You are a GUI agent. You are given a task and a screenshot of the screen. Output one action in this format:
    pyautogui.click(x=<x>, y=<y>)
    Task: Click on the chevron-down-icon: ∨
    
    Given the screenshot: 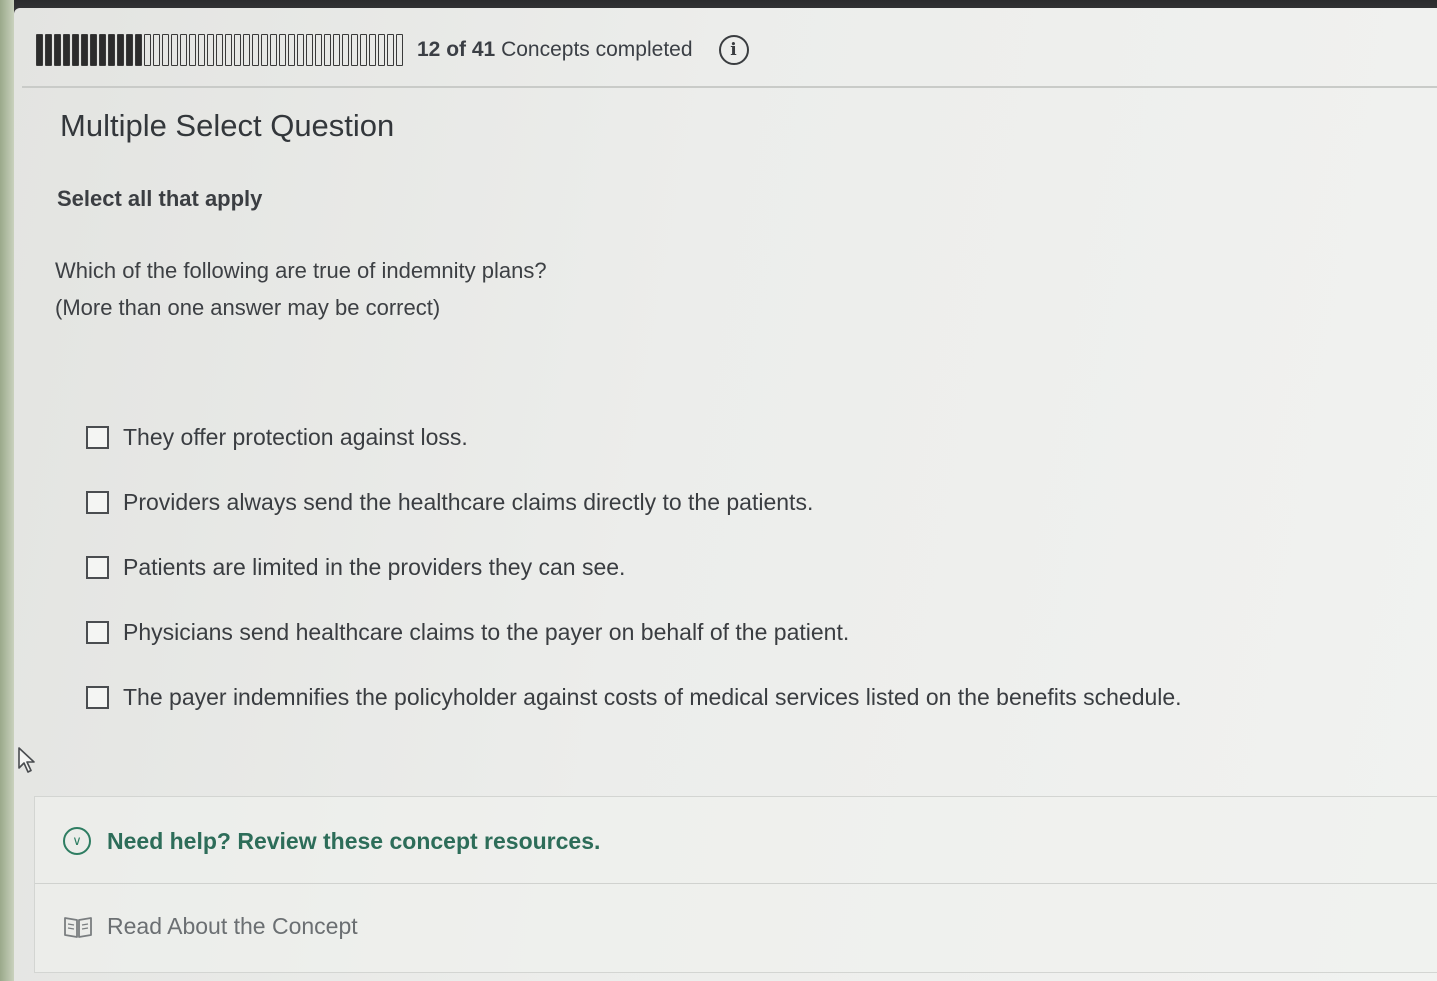 What is the action you would take?
    pyautogui.click(x=77, y=841)
    